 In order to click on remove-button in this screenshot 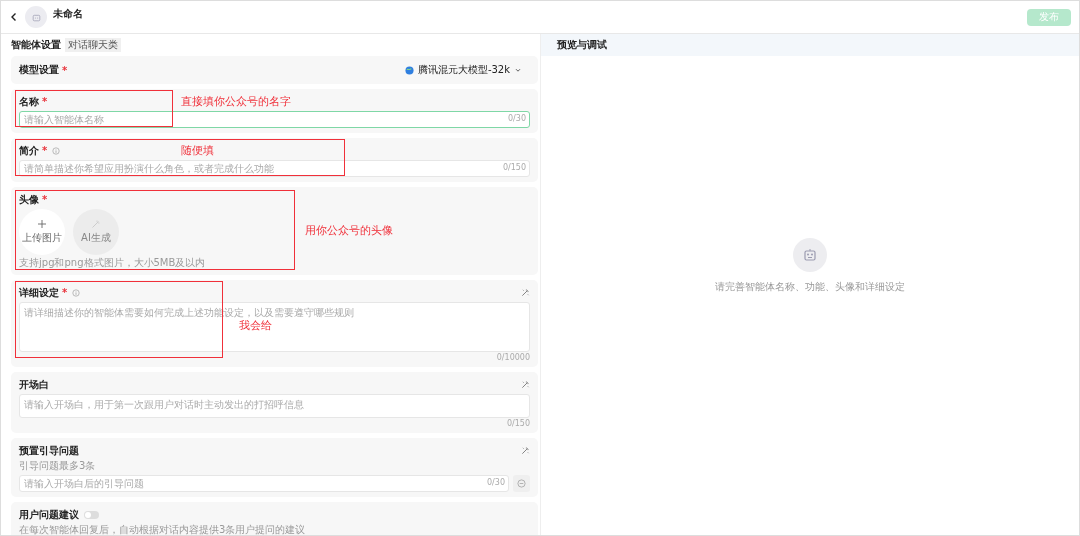, I will do `click(521, 483)`.